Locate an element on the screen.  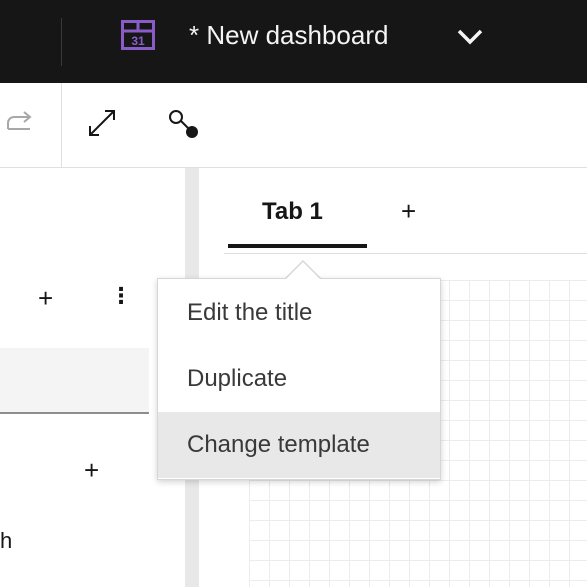
tab-selected-indicator is located at coordinates (297, 246).